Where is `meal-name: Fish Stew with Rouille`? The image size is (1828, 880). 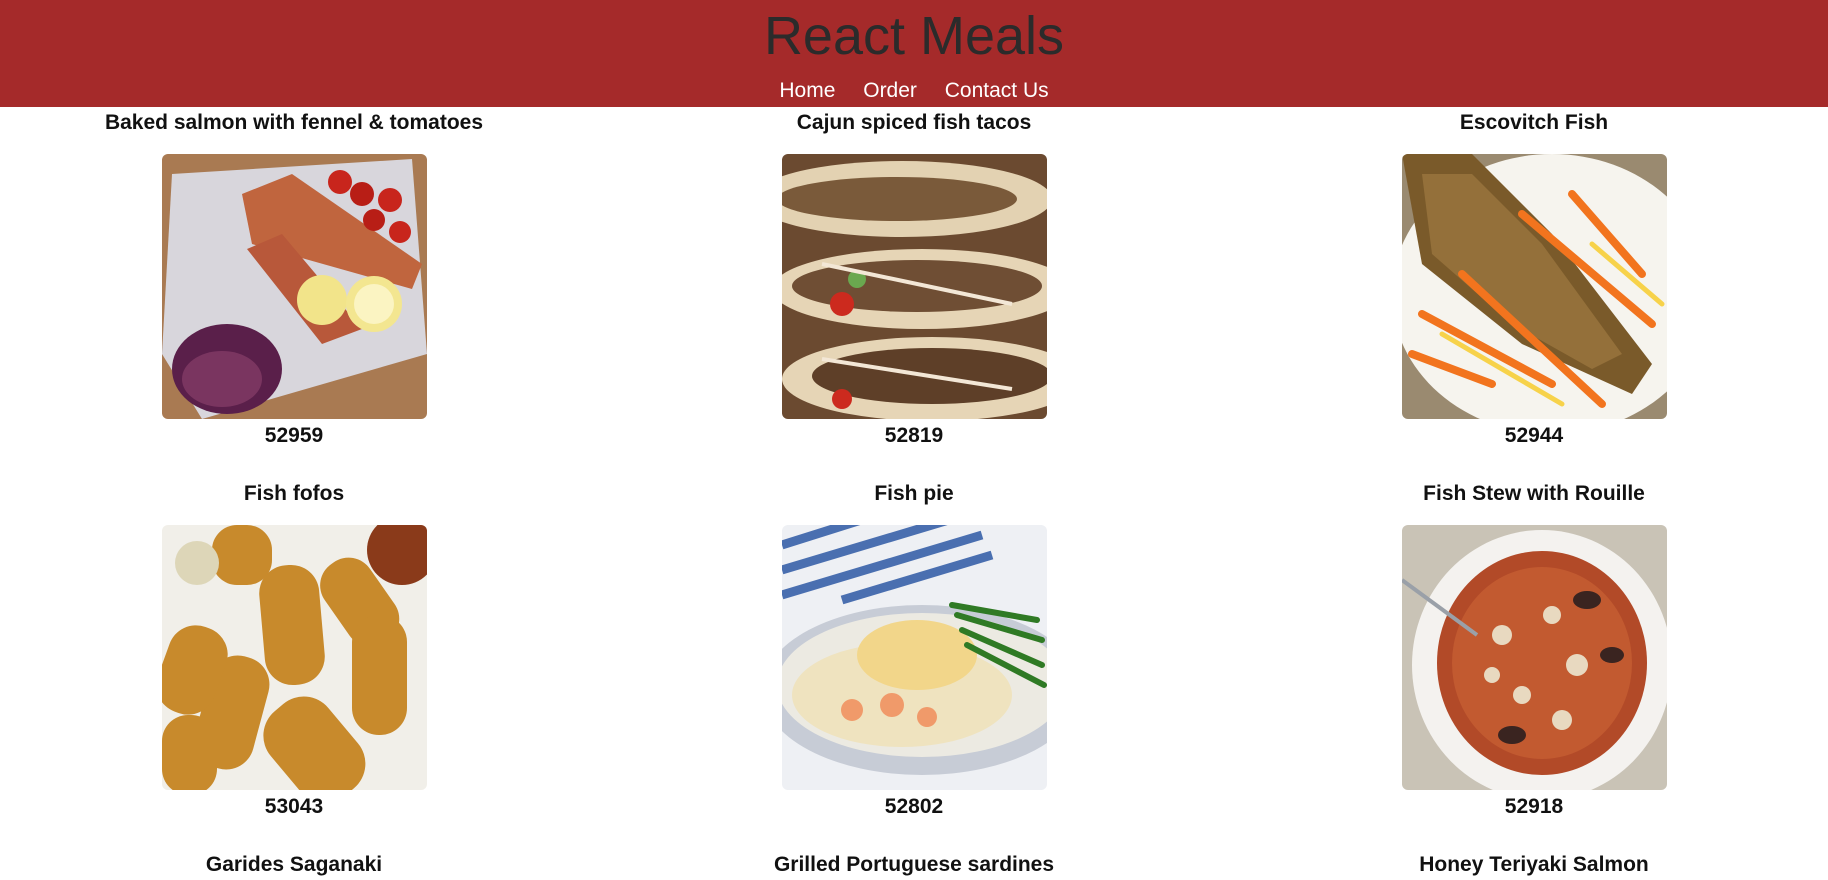 meal-name: Fish Stew with Rouille is located at coordinates (1534, 493).